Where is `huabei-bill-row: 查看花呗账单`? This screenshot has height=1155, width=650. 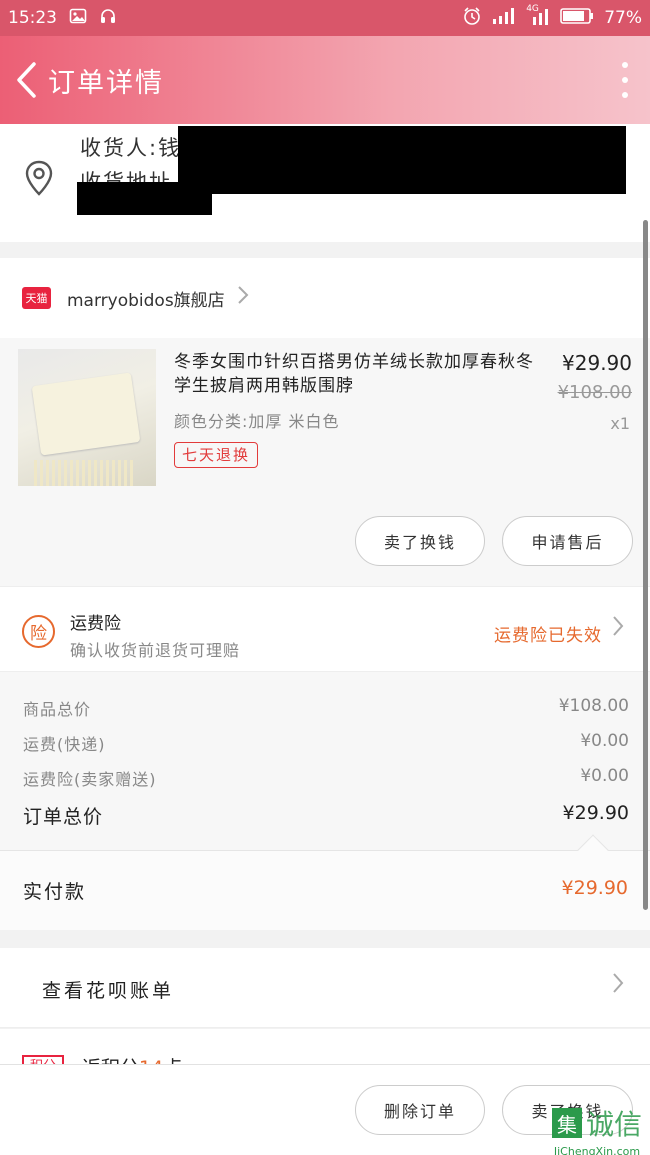
huabei-bill-row: 查看花呗账单 is located at coordinates (325, 988).